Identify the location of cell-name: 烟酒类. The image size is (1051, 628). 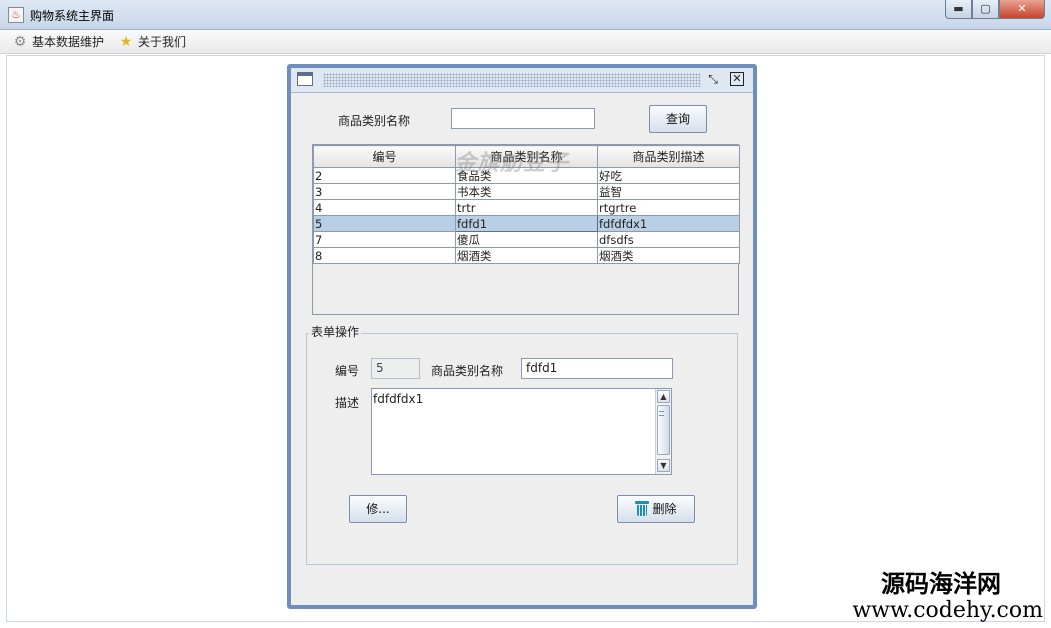
(526, 255).